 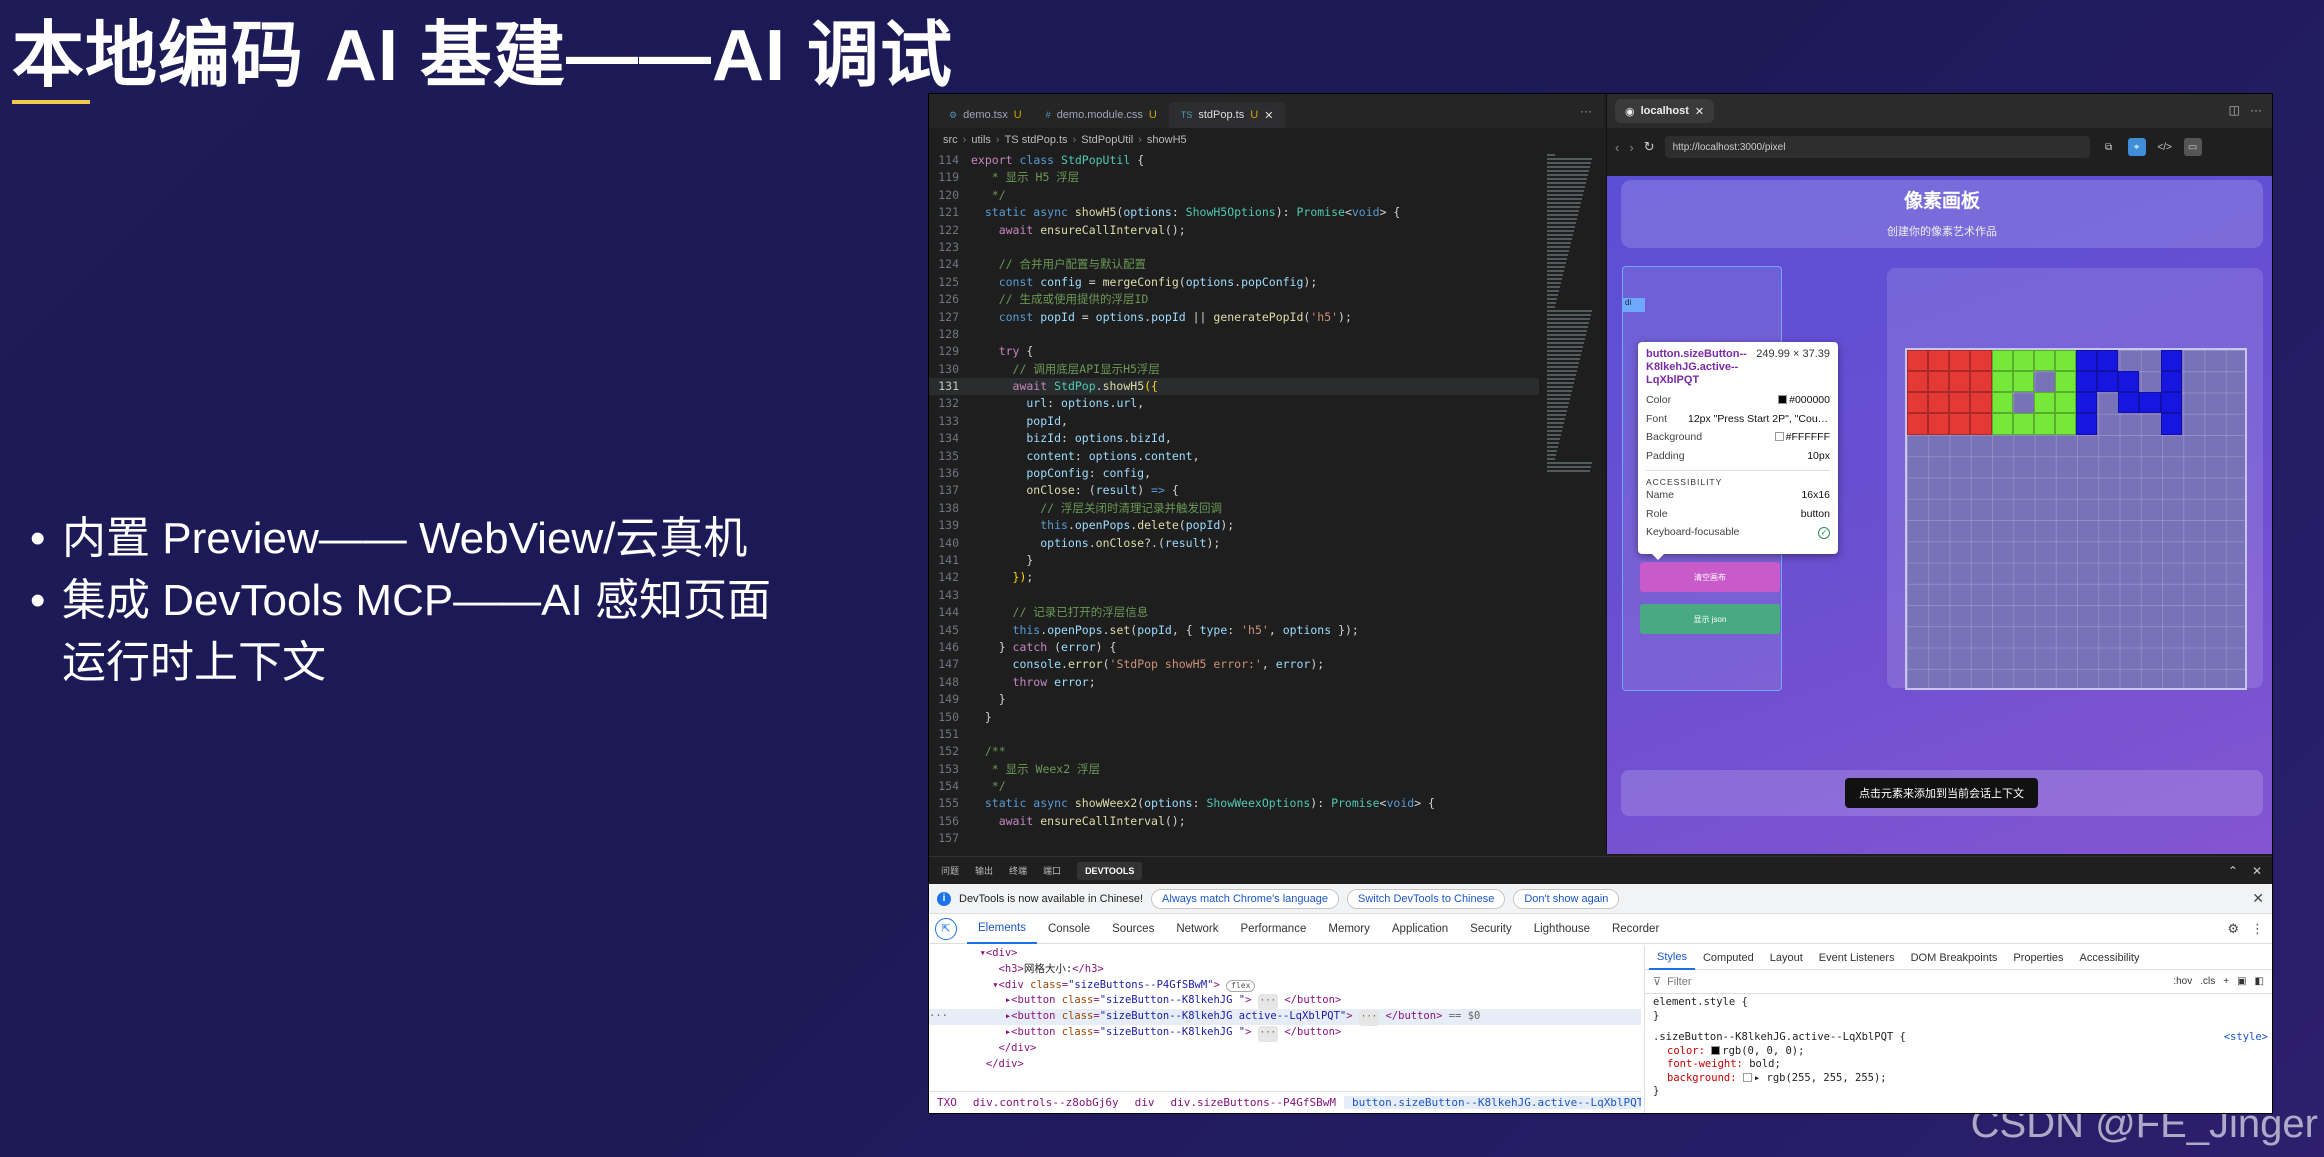 What do you see at coordinates (2110, 958) in the screenshot?
I see `st-tab-accessibility: Accessibility` at bounding box center [2110, 958].